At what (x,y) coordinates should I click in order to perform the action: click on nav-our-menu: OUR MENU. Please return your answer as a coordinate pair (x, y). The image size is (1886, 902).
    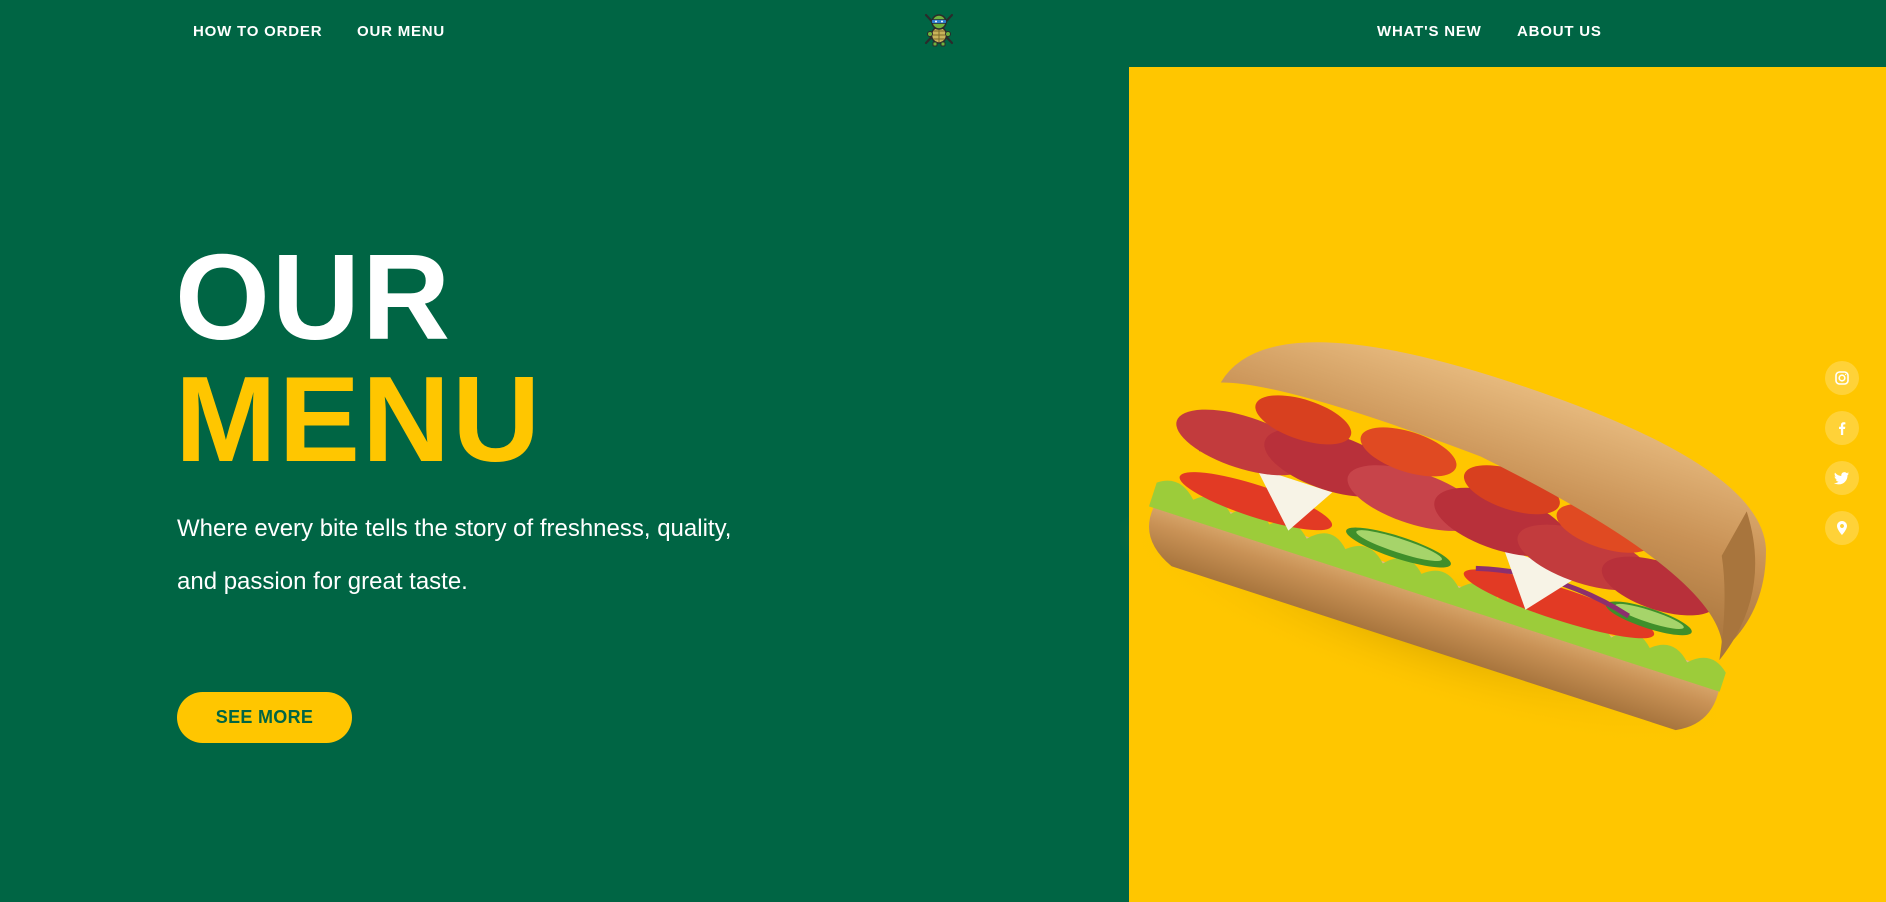
    Looking at the image, I should click on (401, 31).